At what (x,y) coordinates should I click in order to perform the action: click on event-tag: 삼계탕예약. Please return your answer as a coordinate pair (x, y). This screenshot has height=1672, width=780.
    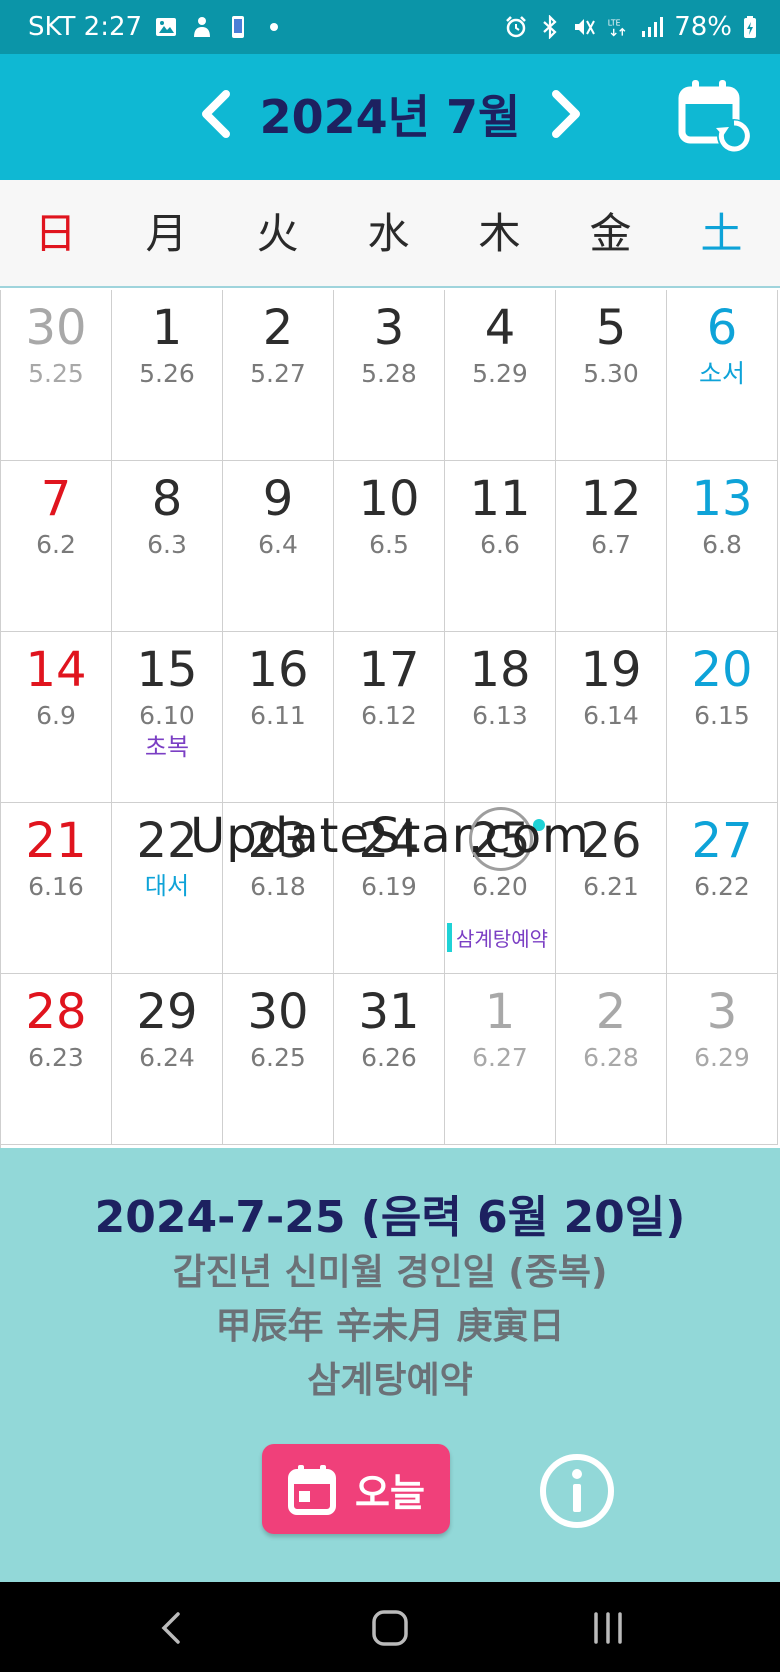
    Looking at the image, I should click on (497, 937).